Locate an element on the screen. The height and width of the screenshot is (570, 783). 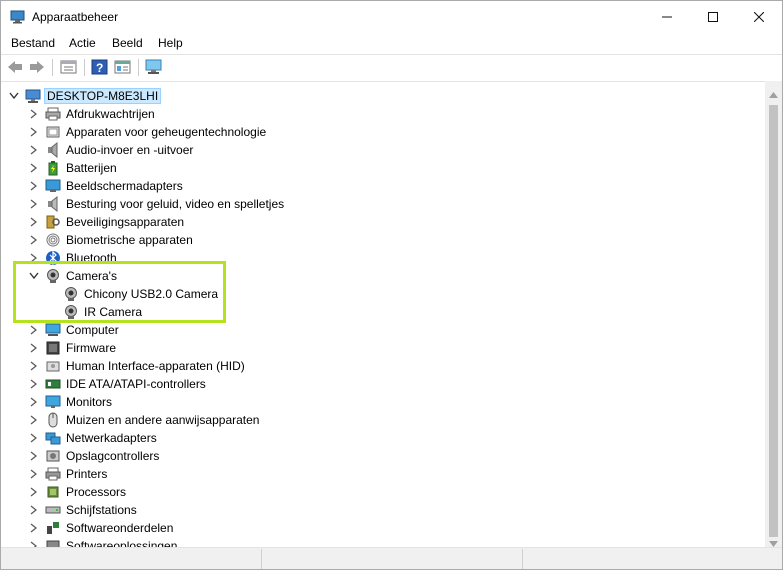
properties-icon is located at coordinates (69, 67).